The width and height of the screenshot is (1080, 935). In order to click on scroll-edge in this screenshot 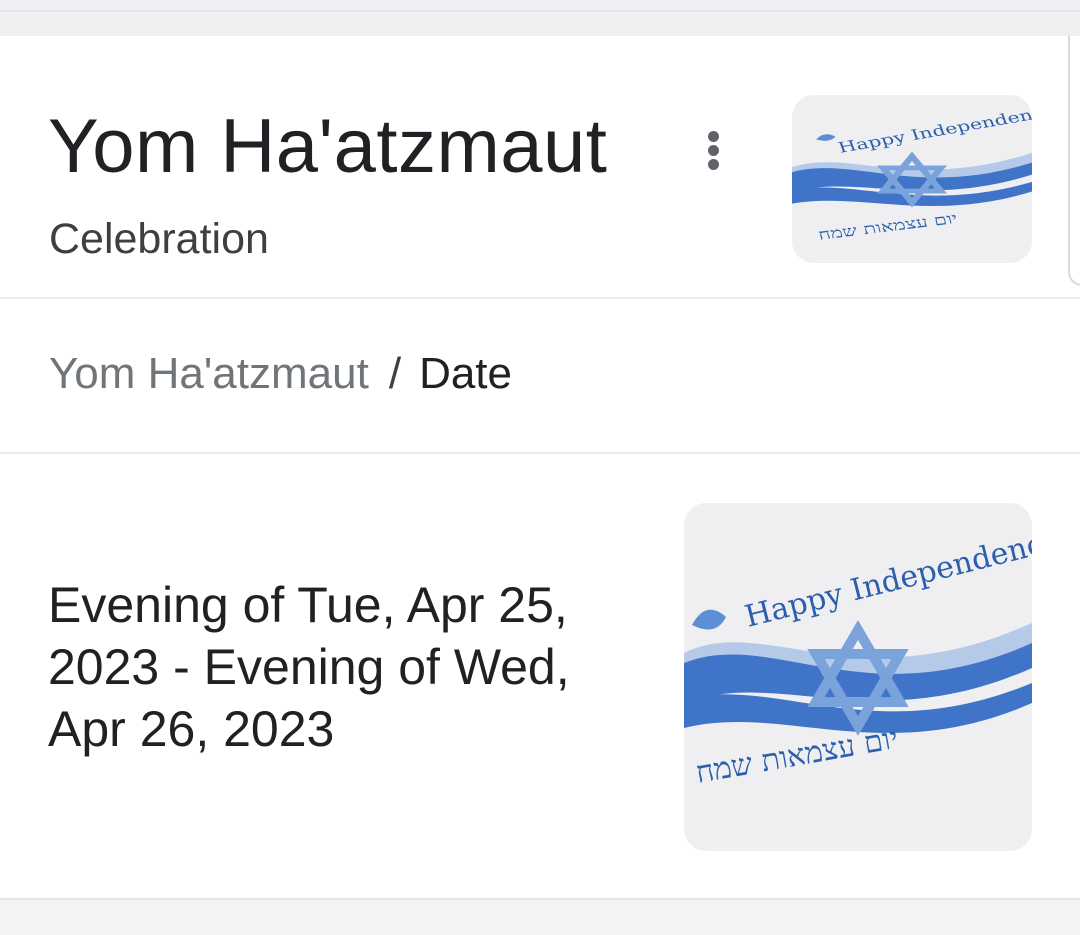, I will do `click(1074, 161)`.